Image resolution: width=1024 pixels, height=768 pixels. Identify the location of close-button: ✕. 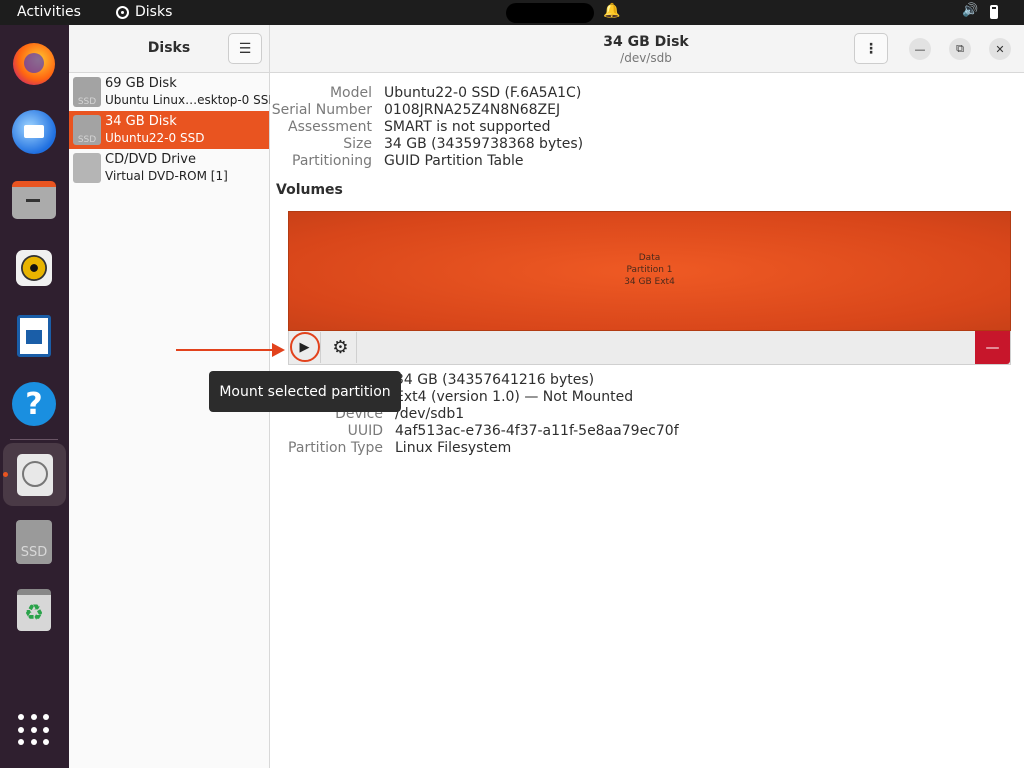
(1000, 49).